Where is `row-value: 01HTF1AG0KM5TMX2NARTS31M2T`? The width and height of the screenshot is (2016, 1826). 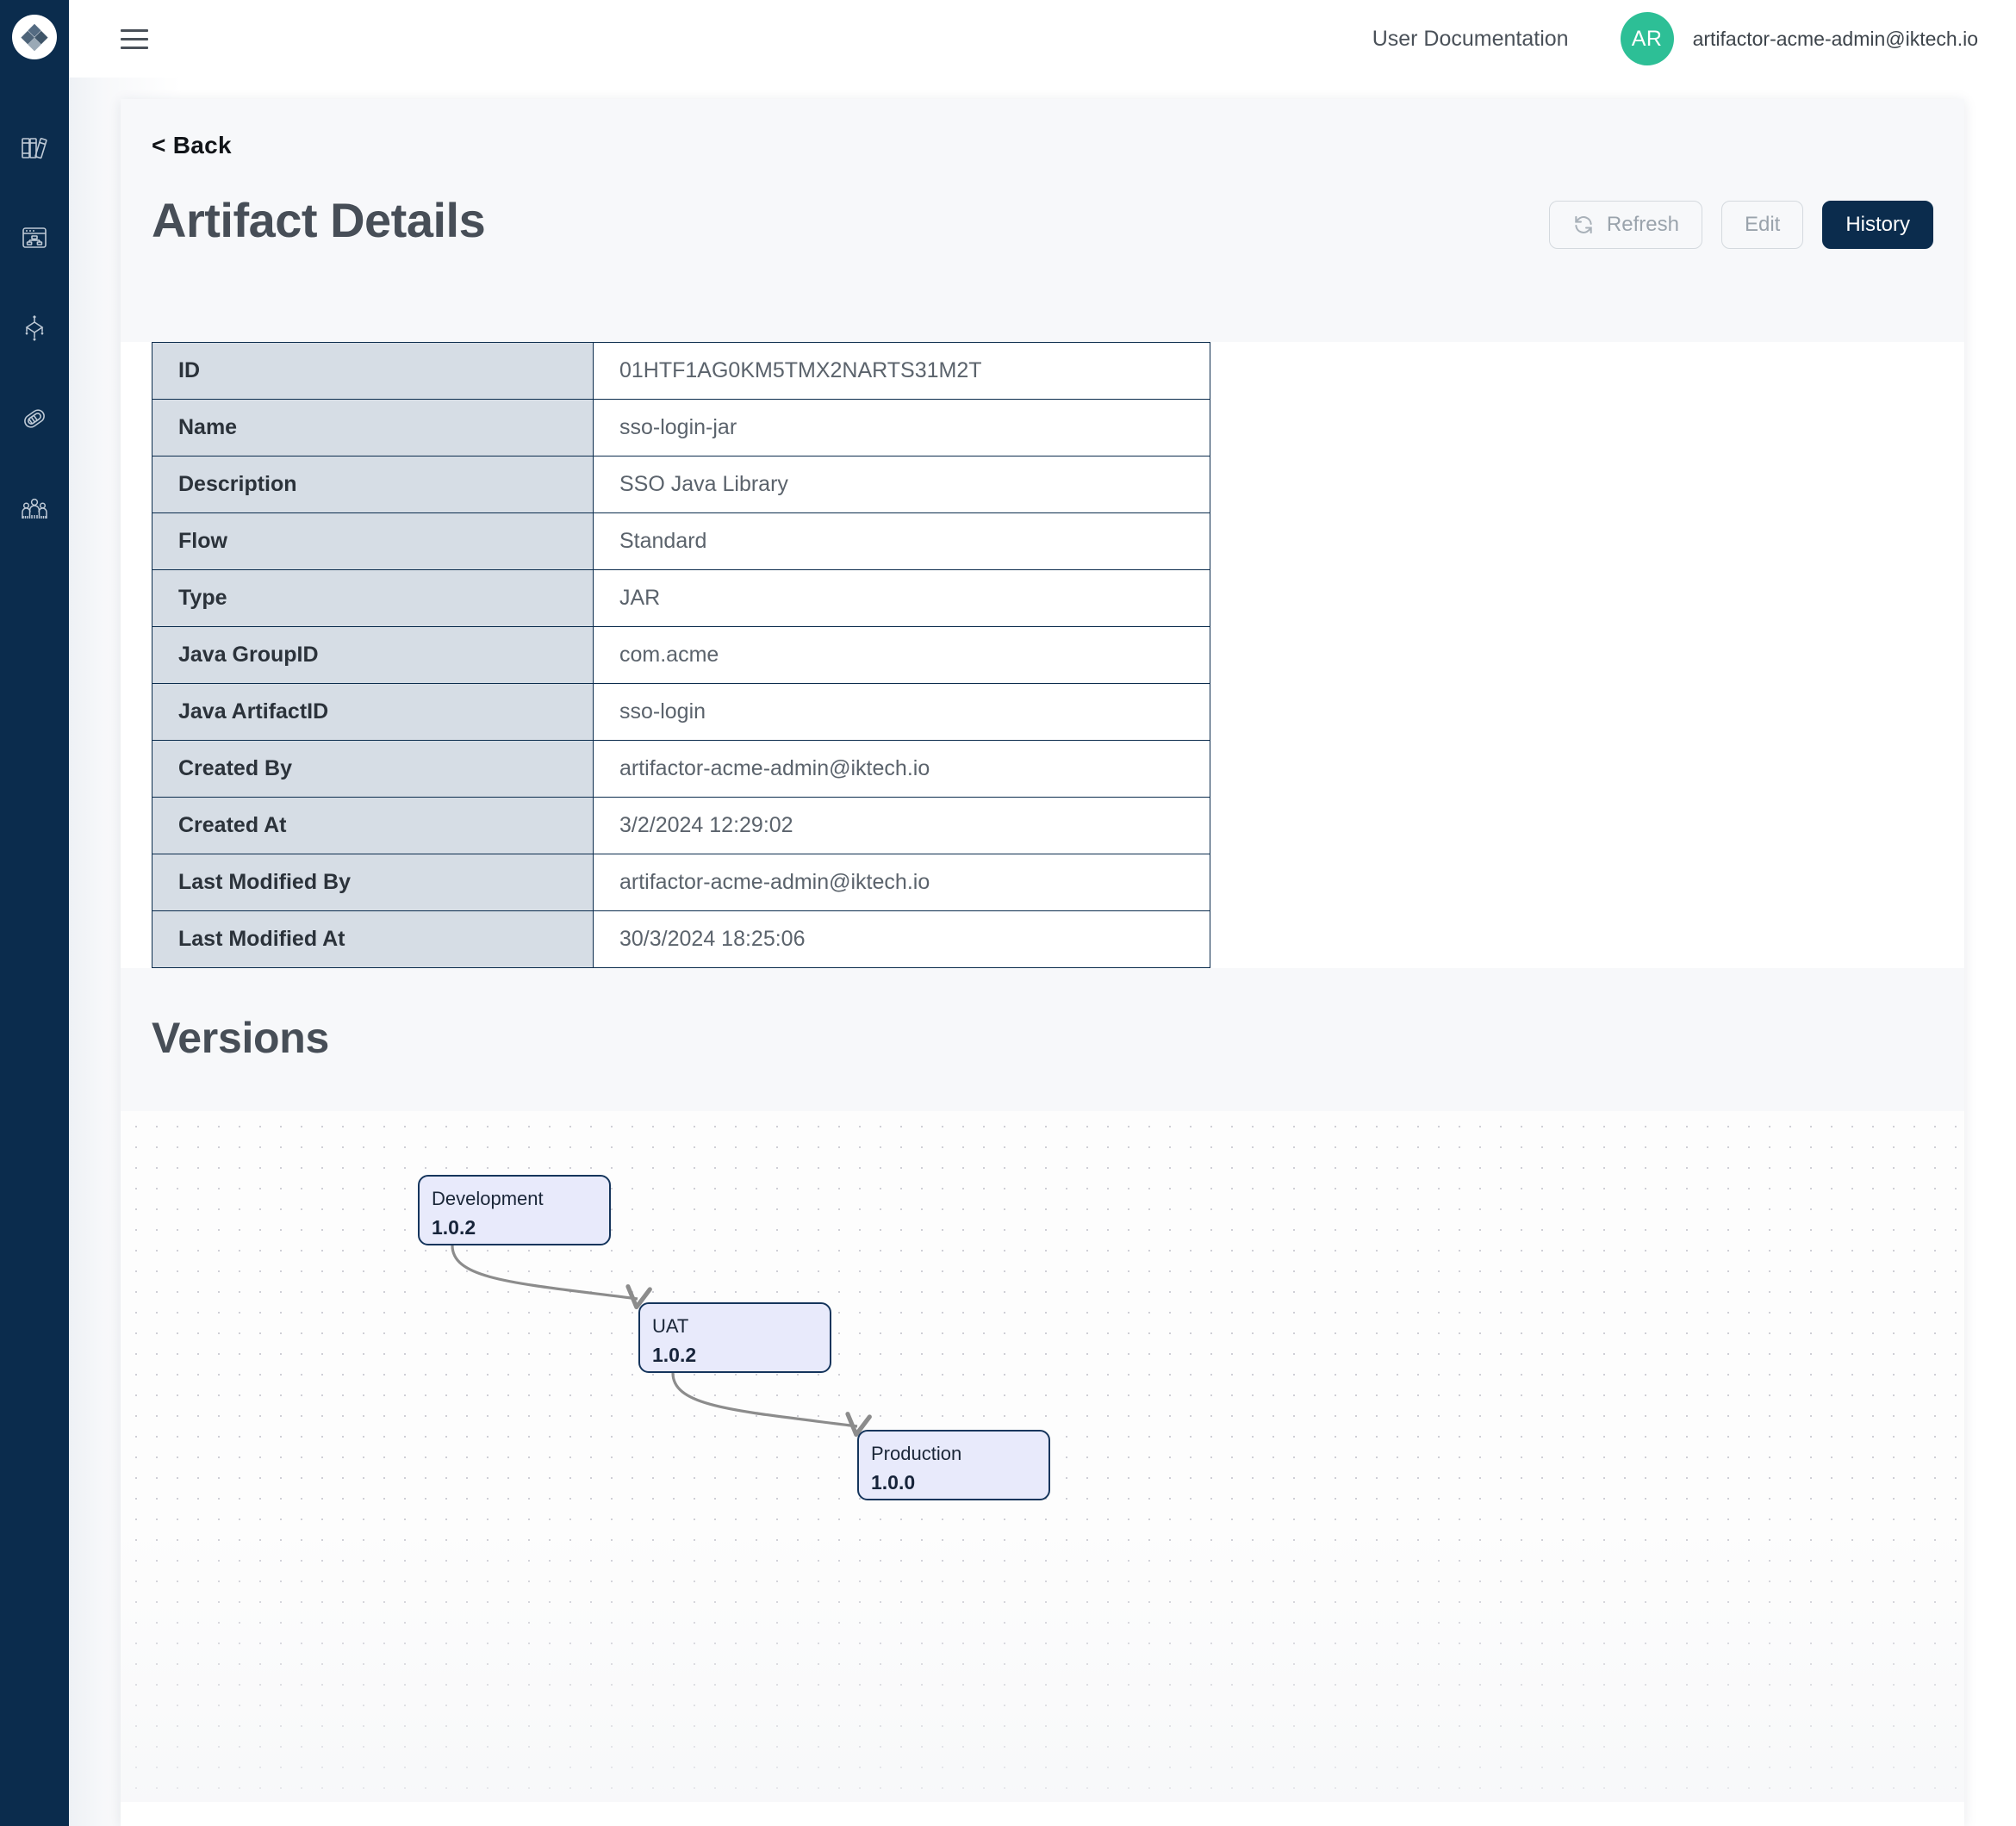
row-value: 01HTF1AG0KM5TMX2NARTS31M2T is located at coordinates (902, 371).